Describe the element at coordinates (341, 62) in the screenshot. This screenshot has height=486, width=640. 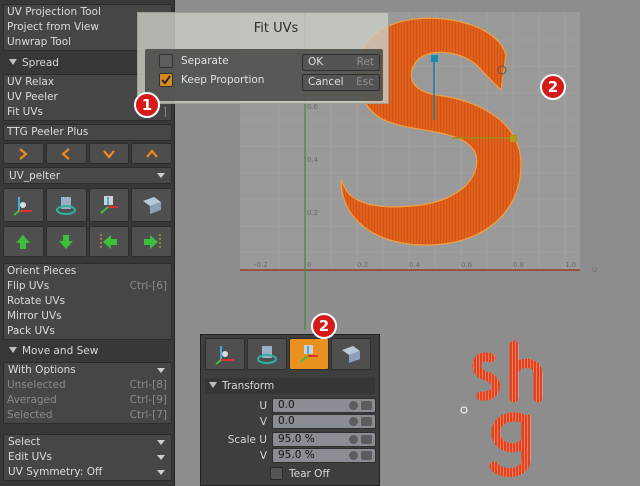
I see `ok-button: OK Ret` at that location.